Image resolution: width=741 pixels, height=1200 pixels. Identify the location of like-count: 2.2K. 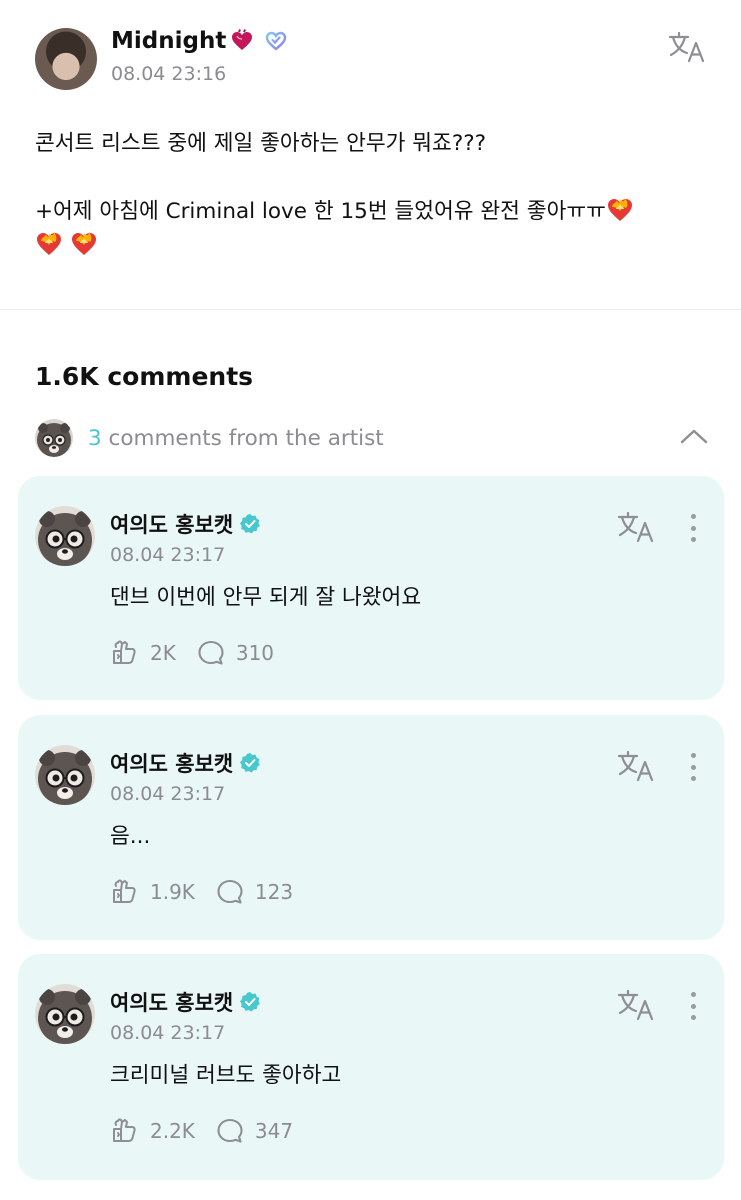
(172, 1131).